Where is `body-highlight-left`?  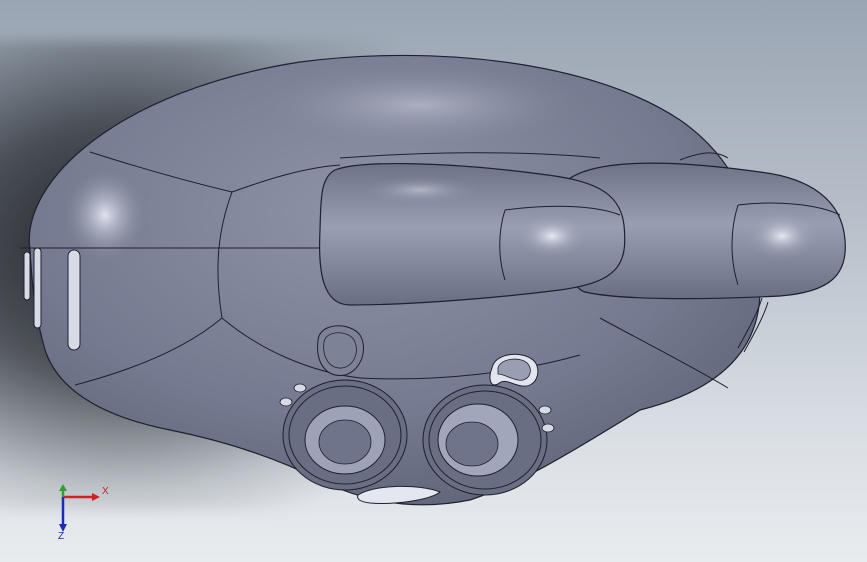
body-highlight-left is located at coordinates (105, 215).